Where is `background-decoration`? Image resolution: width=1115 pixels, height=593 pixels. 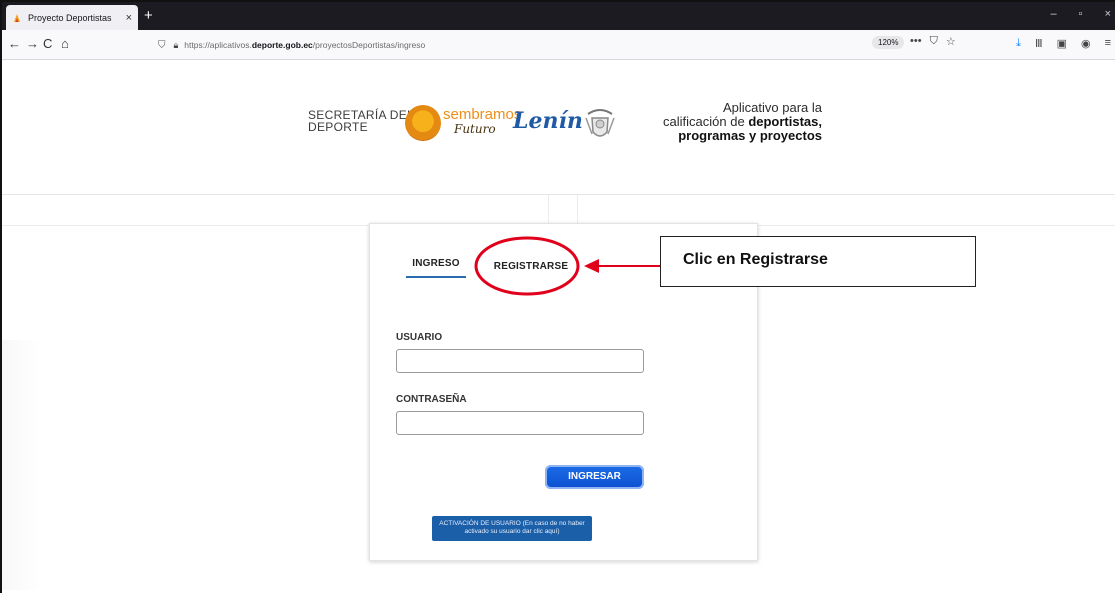 background-decoration is located at coordinates (22, 465).